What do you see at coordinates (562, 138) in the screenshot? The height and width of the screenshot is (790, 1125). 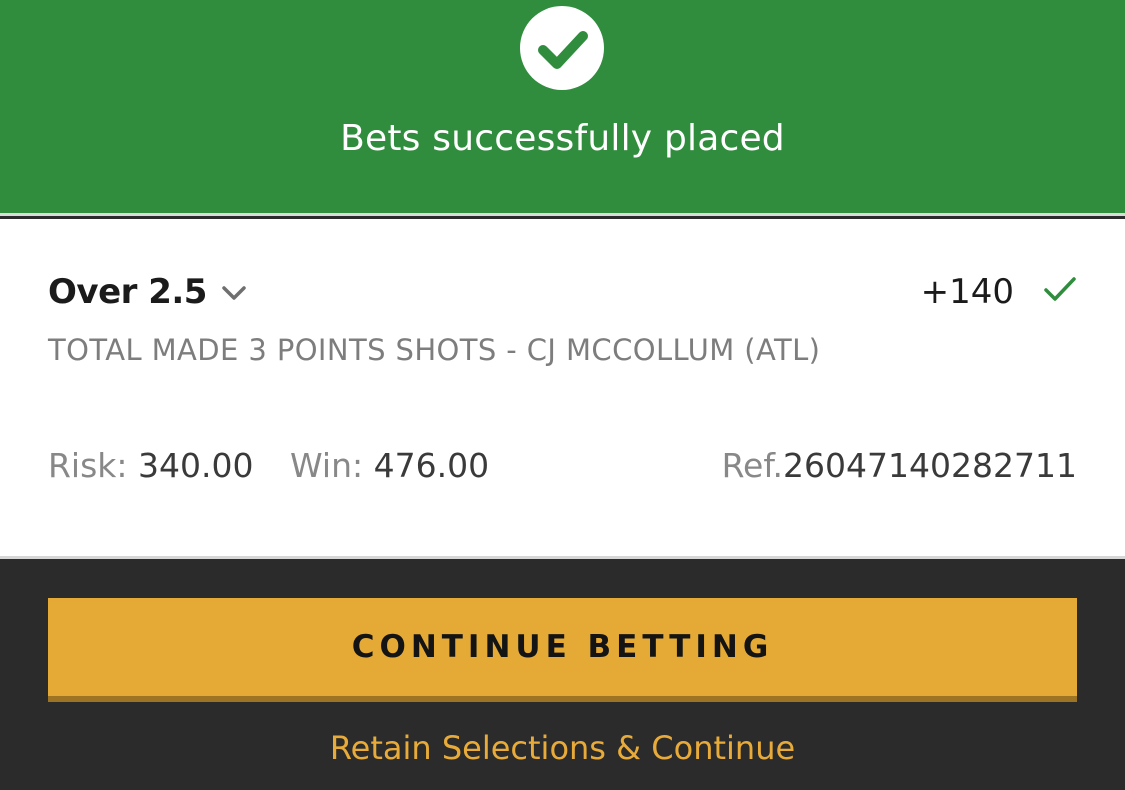 I see `banner-title: Bets successfully placed` at bounding box center [562, 138].